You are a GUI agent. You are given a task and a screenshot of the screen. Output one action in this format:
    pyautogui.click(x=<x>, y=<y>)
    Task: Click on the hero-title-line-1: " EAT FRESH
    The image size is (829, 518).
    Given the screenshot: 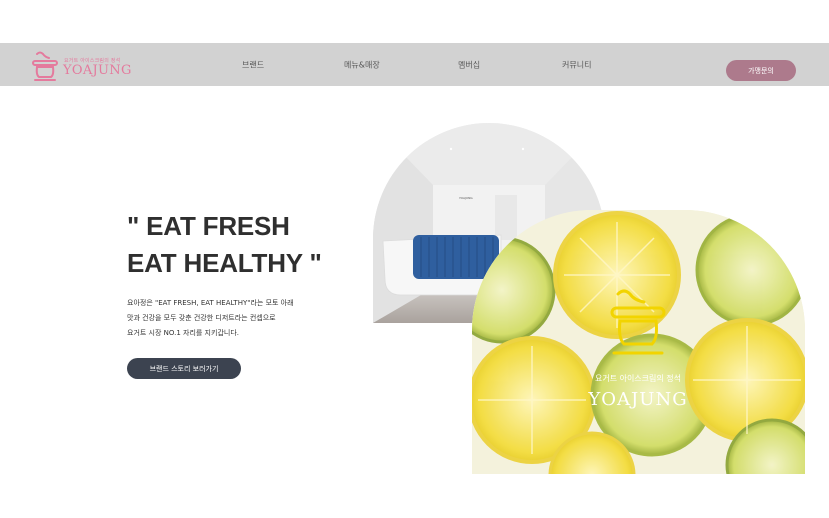 What is the action you would take?
    pyautogui.click(x=208, y=226)
    